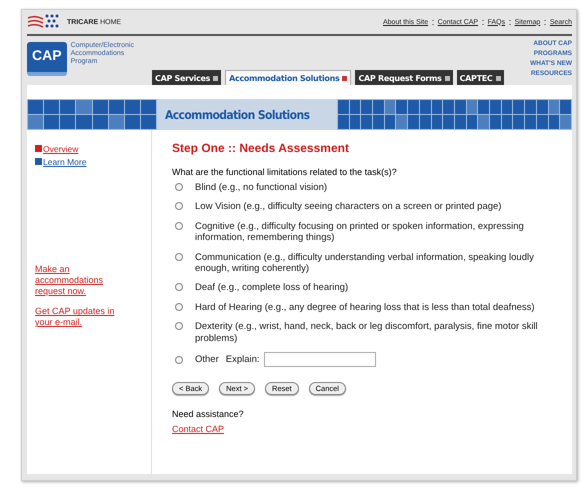 The width and height of the screenshot is (585, 489). Describe the element at coordinates (348, 207) in the screenshot. I see `option-label: Low Vision (e.g., difficulty seeing characters on a screen or printed page)` at that location.